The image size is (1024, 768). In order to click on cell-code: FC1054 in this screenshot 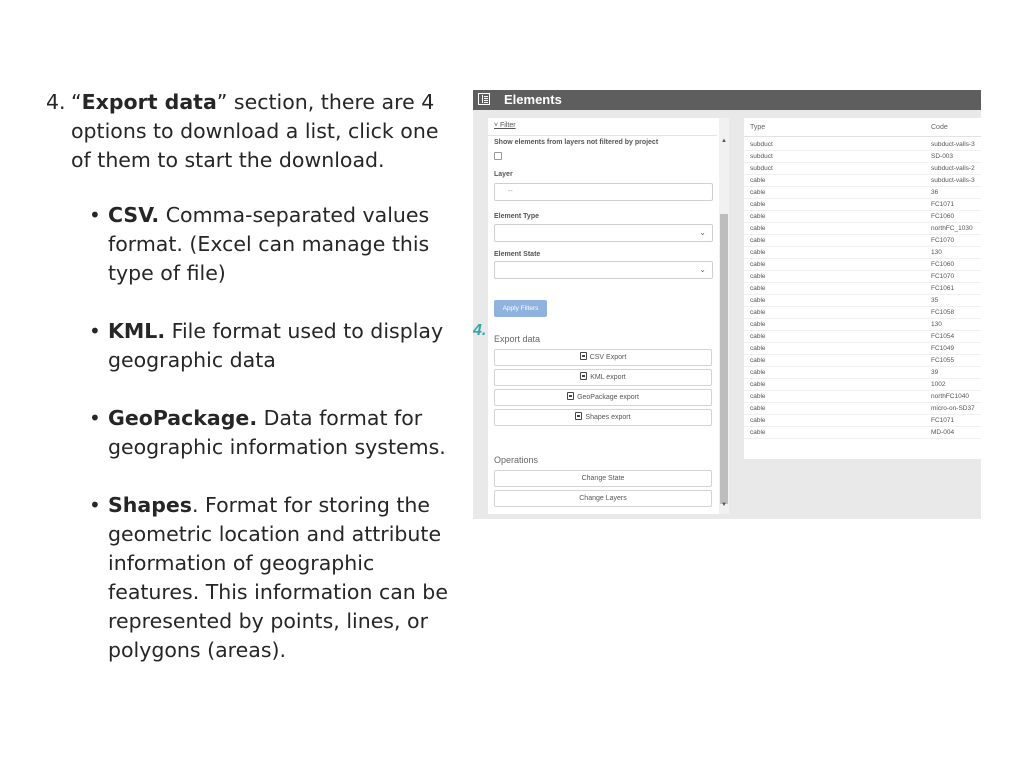, I will do `click(943, 336)`.